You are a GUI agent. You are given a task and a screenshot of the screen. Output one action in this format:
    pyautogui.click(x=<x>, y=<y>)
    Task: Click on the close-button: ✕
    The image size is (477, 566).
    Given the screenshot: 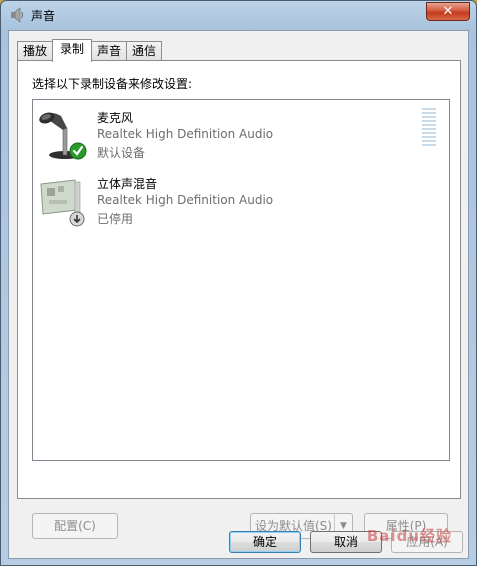 What is the action you would take?
    pyautogui.click(x=448, y=11)
    